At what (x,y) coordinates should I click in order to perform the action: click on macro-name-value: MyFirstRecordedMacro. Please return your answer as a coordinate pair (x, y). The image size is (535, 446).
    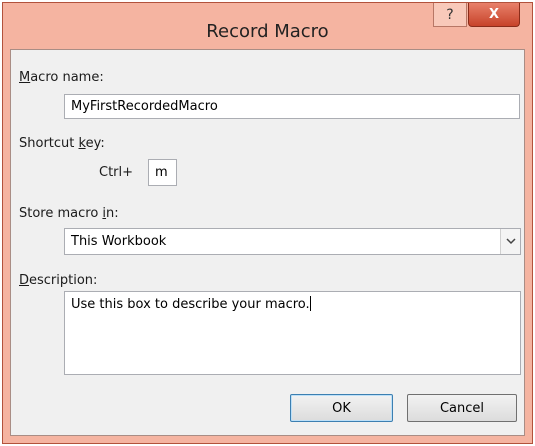
    Looking at the image, I should click on (144, 106).